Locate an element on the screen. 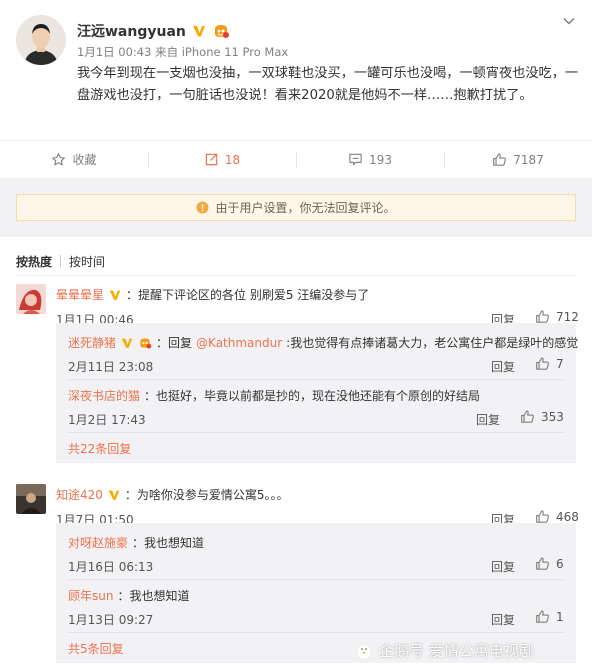 Image resolution: width=592 pixels, height=670 pixels. warning-icon is located at coordinates (202, 207).